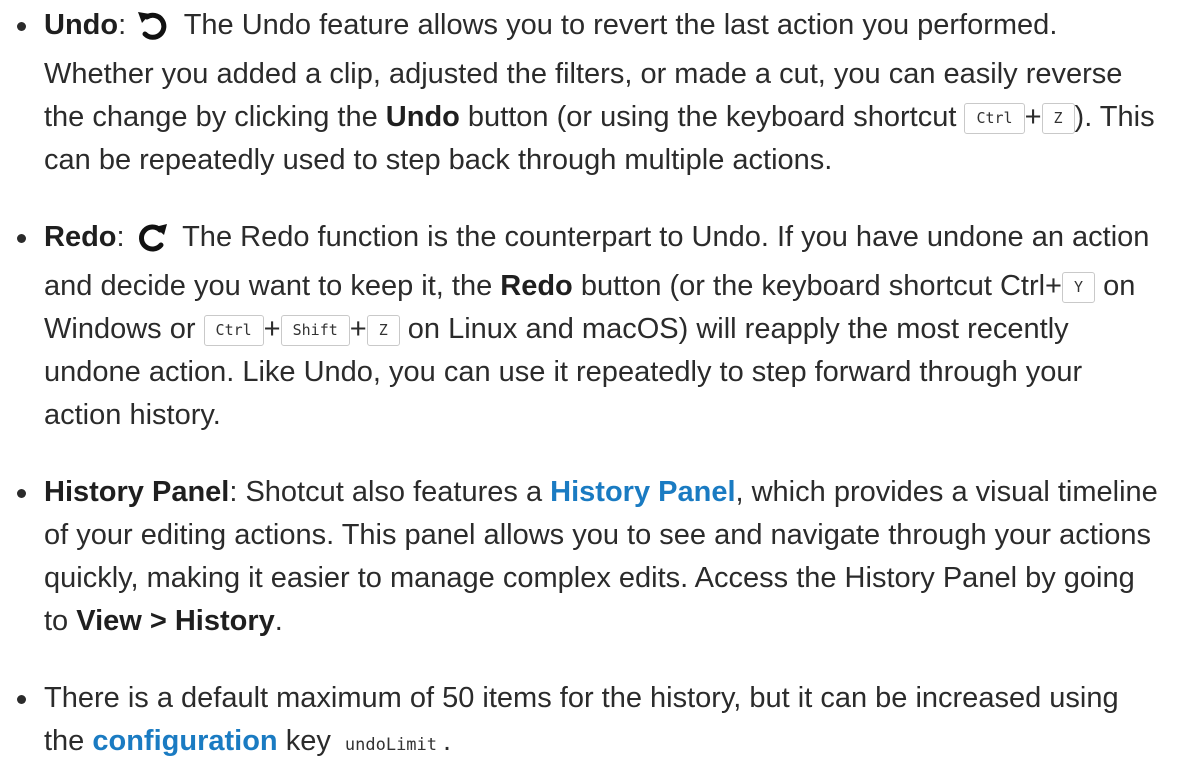 The width and height of the screenshot is (1188, 781). Describe the element at coordinates (1079, 287) in the screenshot. I see `key-y: Y` at that location.